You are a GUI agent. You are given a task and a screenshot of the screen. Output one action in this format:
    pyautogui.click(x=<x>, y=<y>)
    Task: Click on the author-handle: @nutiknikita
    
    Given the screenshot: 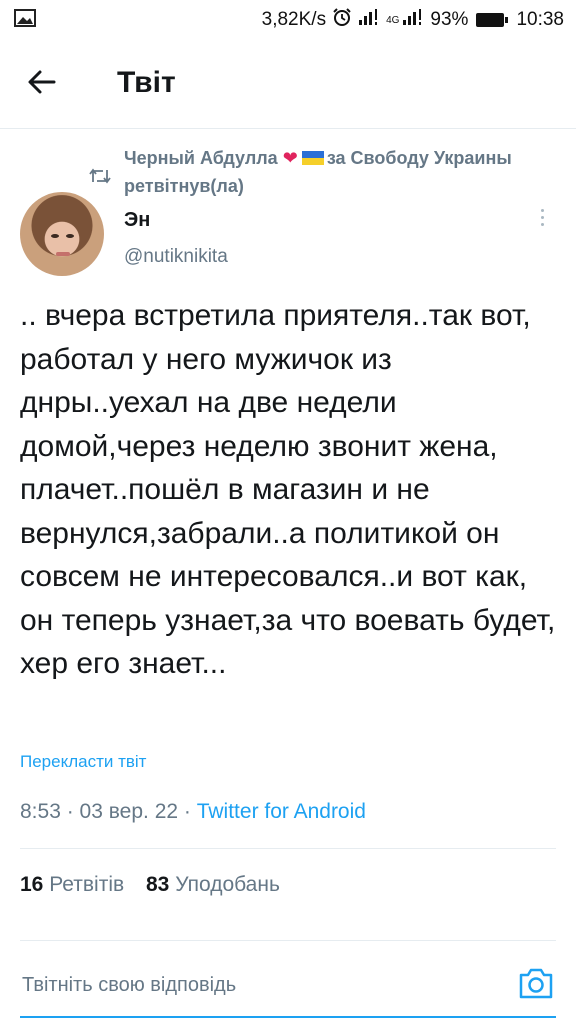 What is the action you would take?
    pyautogui.click(x=176, y=257)
    